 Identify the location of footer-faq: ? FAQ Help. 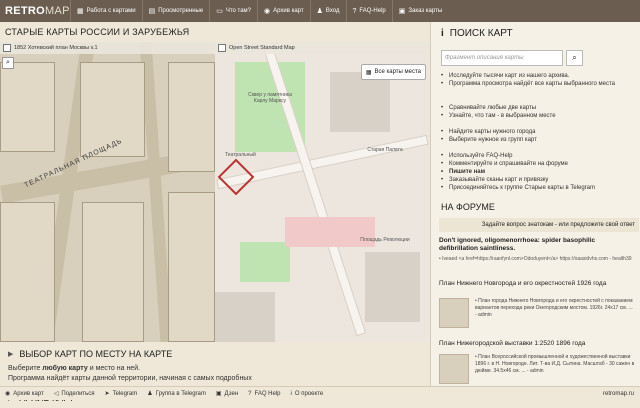
(264, 394).